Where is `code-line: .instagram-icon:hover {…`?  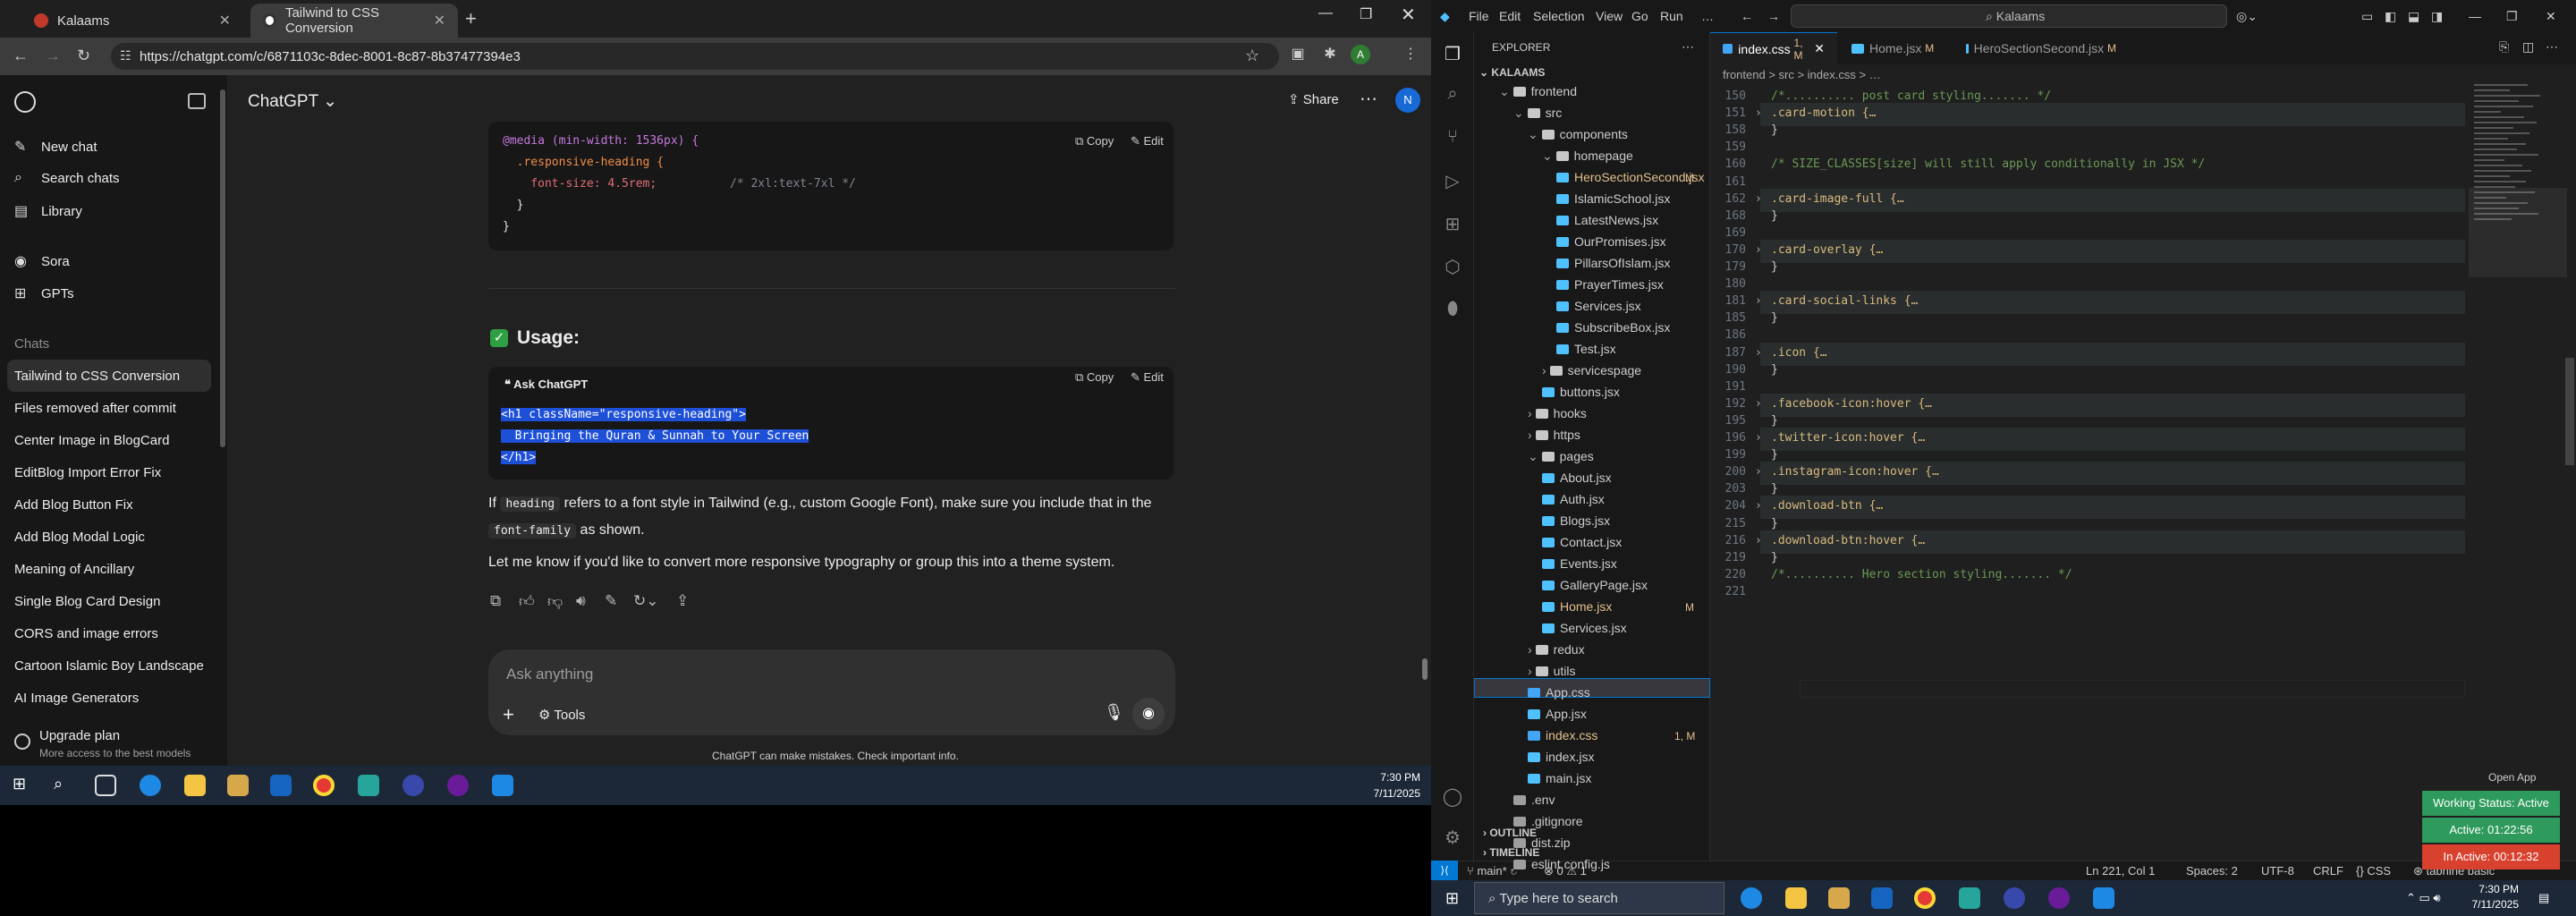 code-line: .instagram-icon:hover {… is located at coordinates (1855, 472).